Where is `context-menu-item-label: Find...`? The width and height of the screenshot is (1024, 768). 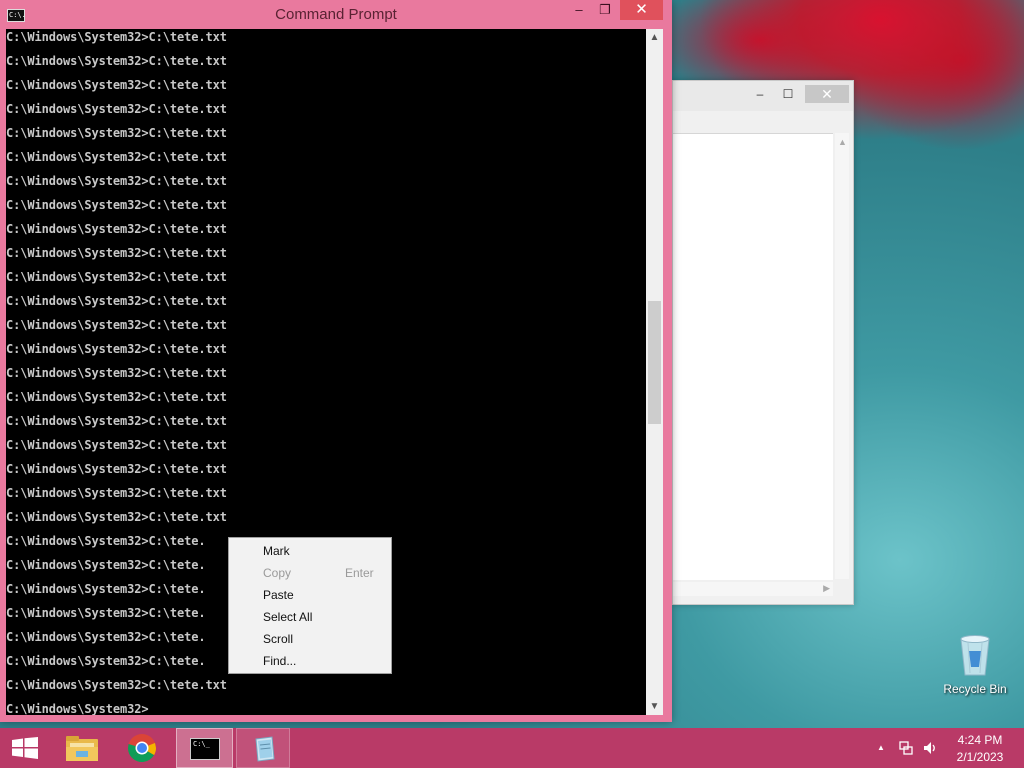 context-menu-item-label: Find... is located at coordinates (280, 661).